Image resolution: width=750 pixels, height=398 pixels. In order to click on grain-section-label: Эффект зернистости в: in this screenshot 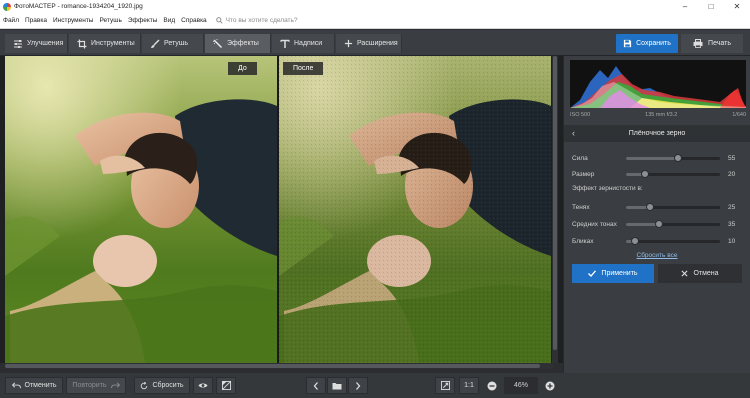, I will do `click(607, 188)`.